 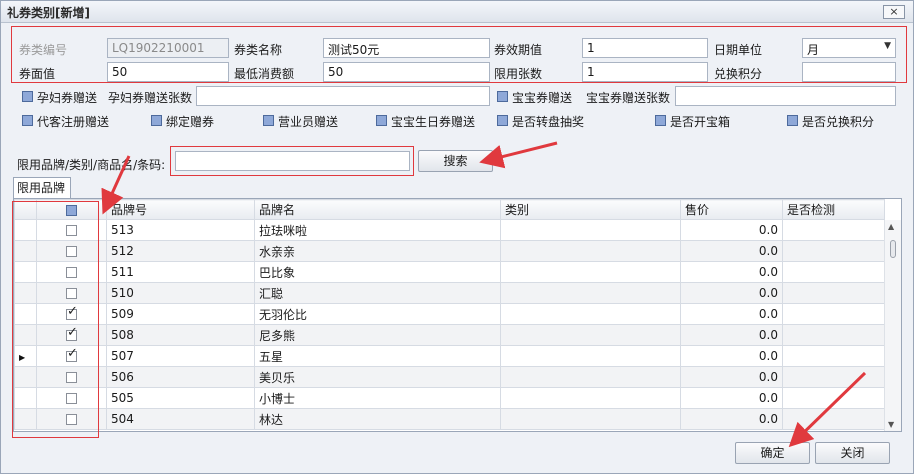 I want to click on coupon-name-field: 测试50元, so click(x=406, y=48).